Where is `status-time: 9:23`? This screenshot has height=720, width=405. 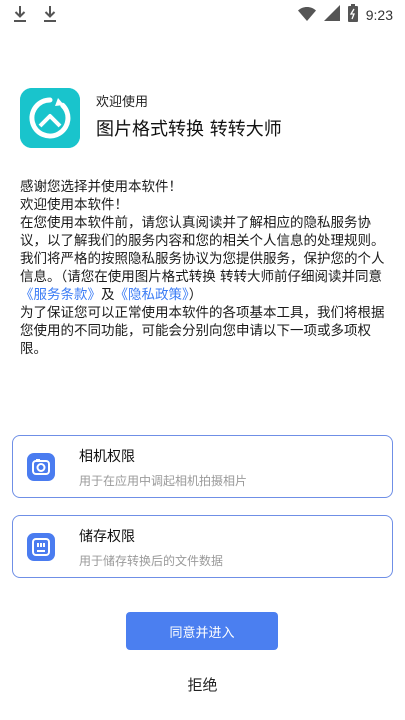 status-time: 9:23 is located at coordinates (379, 15).